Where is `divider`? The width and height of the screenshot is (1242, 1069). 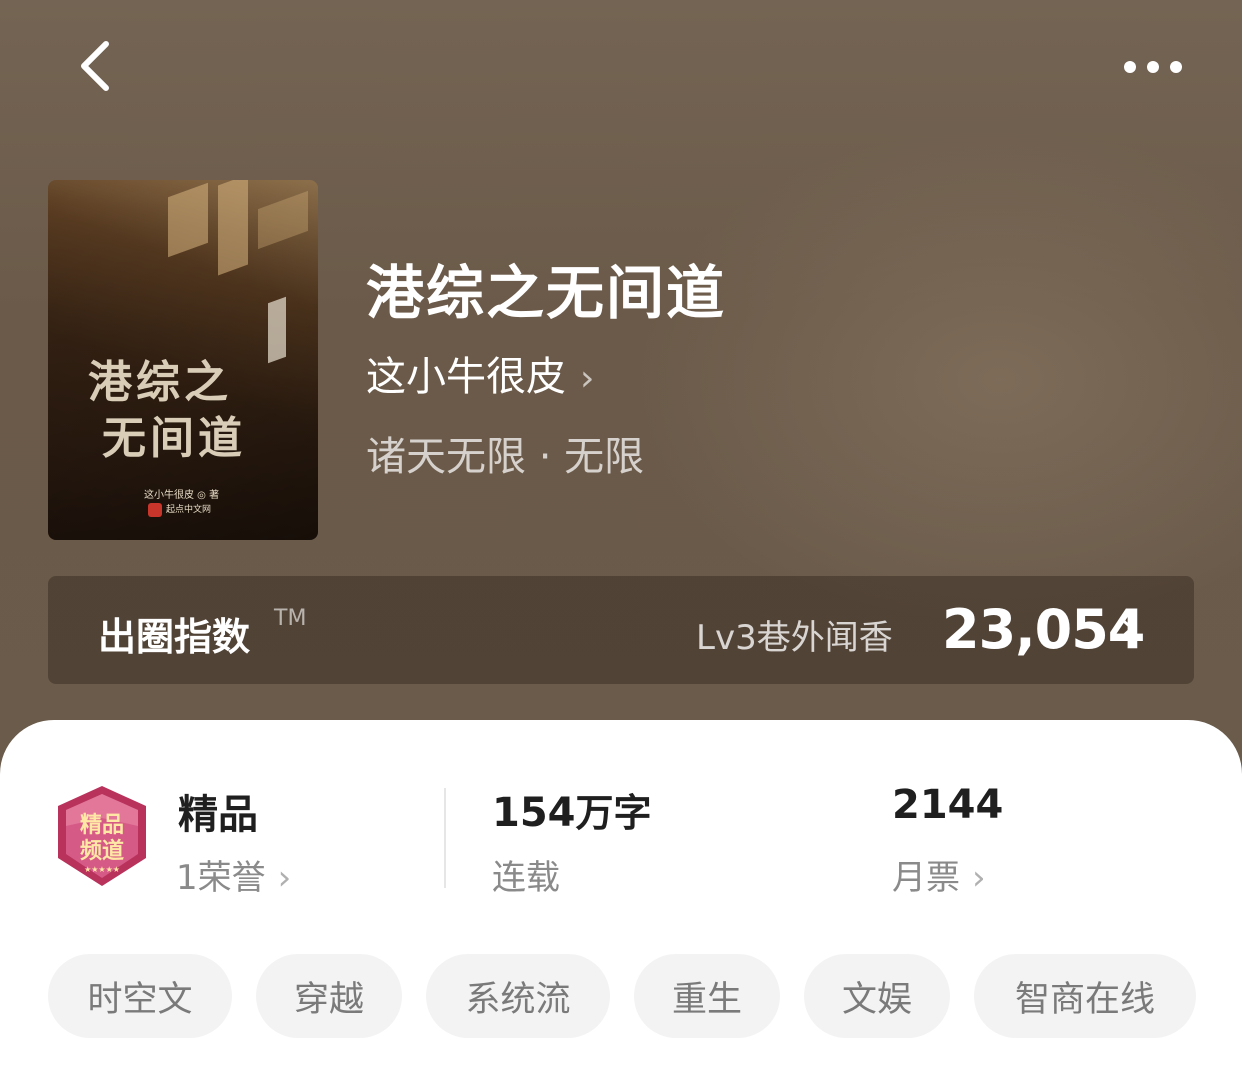 divider is located at coordinates (445, 838).